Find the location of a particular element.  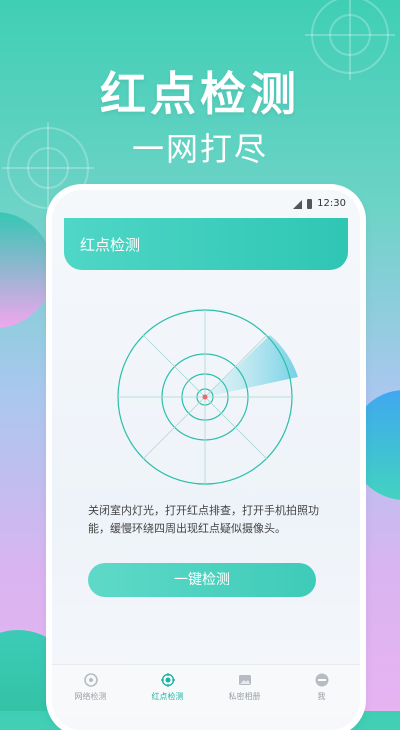

tab-label: 私密相册 is located at coordinates (244, 696).